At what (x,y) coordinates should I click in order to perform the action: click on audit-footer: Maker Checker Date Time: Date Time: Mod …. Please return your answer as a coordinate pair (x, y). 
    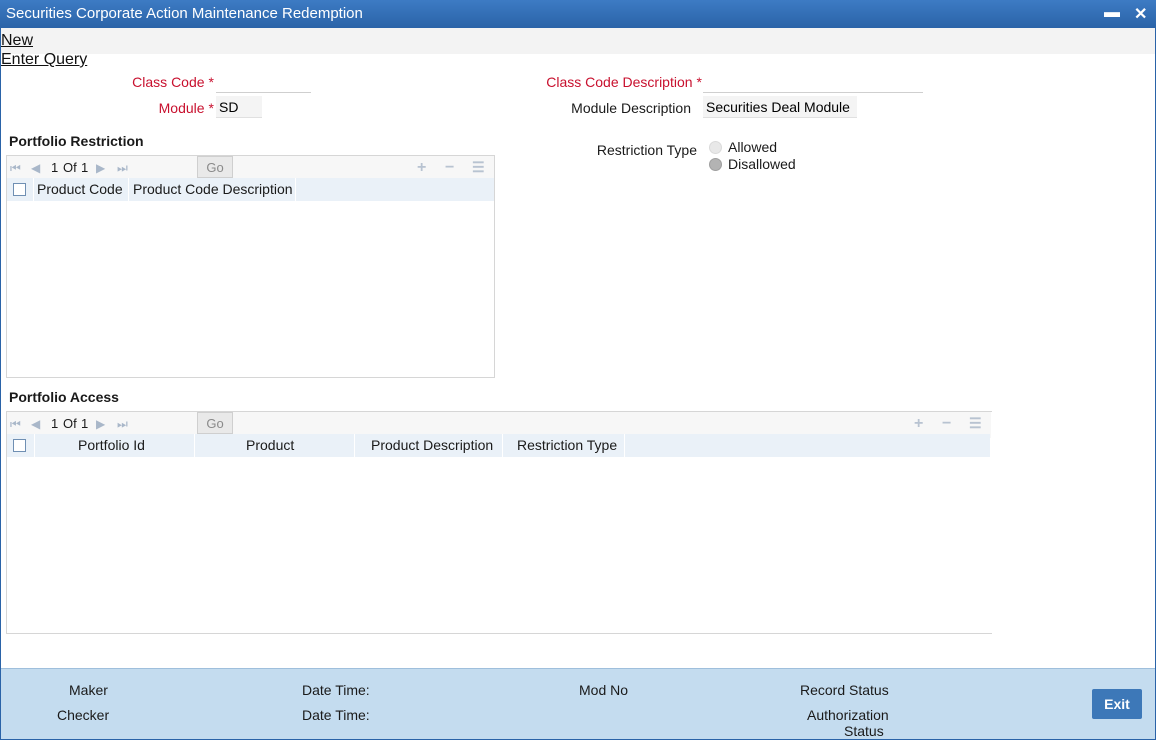
    Looking at the image, I should click on (578, 703).